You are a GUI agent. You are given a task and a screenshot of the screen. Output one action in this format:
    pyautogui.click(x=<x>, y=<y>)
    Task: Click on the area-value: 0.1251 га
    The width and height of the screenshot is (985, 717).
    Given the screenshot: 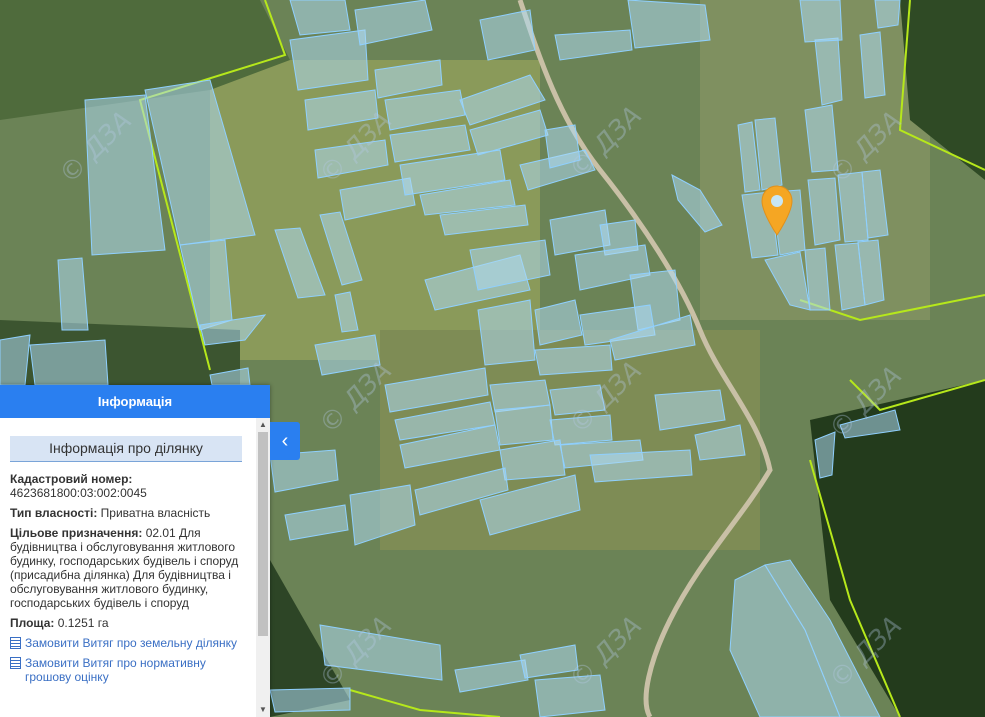 What is the action you would take?
    pyautogui.click(x=83, y=623)
    